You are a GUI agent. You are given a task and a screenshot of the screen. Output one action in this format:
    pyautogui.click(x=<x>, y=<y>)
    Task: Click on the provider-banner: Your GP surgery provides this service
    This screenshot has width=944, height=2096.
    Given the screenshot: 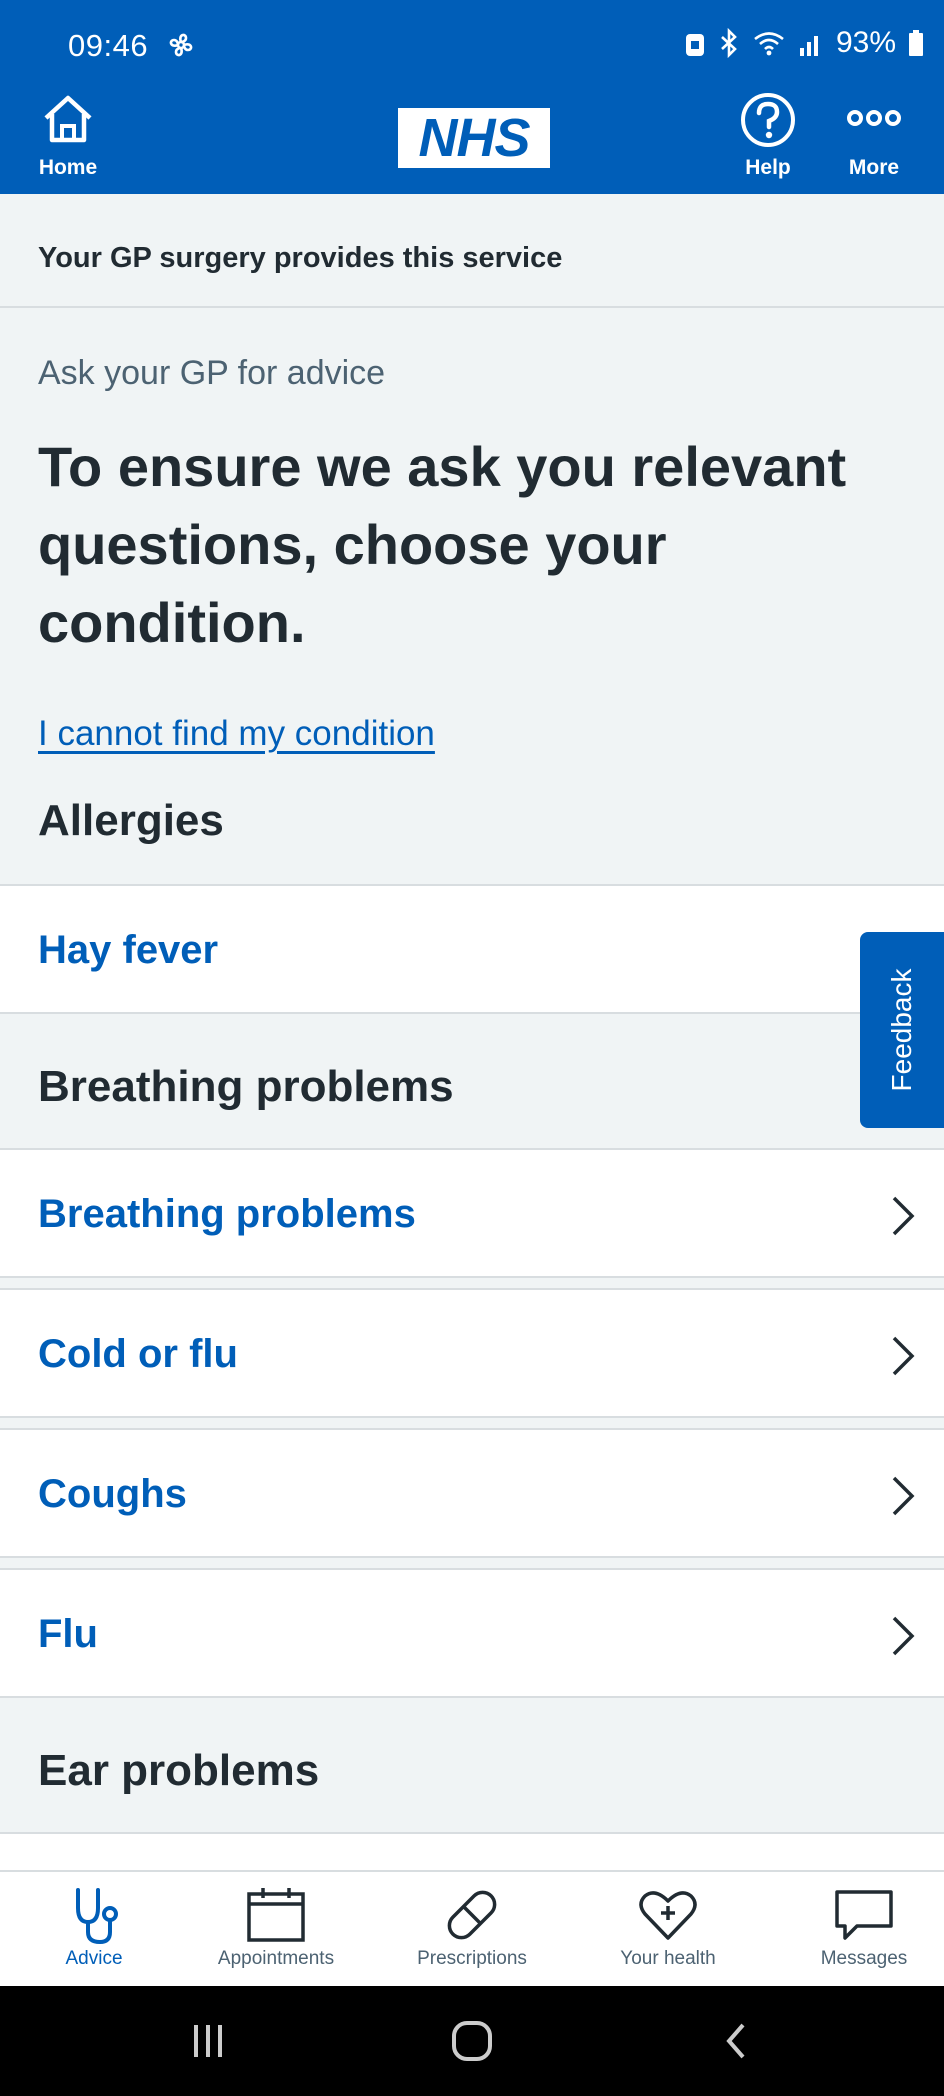 What is the action you would take?
    pyautogui.click(x=472, y=251)
    